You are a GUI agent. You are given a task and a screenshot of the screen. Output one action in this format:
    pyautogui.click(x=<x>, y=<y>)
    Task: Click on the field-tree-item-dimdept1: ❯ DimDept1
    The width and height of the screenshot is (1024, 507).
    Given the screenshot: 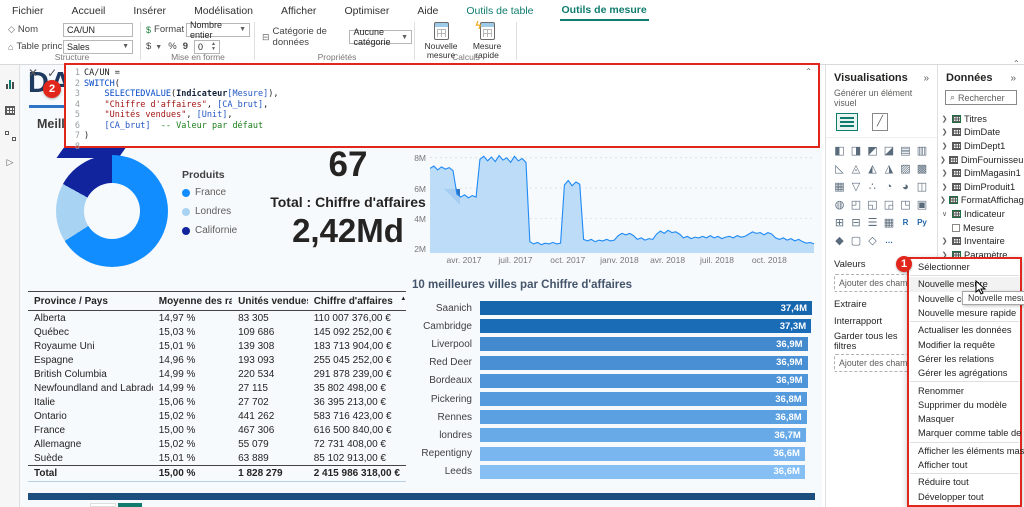 What is the action you would take?
    pyautogui.click(x=981, y=146)
    